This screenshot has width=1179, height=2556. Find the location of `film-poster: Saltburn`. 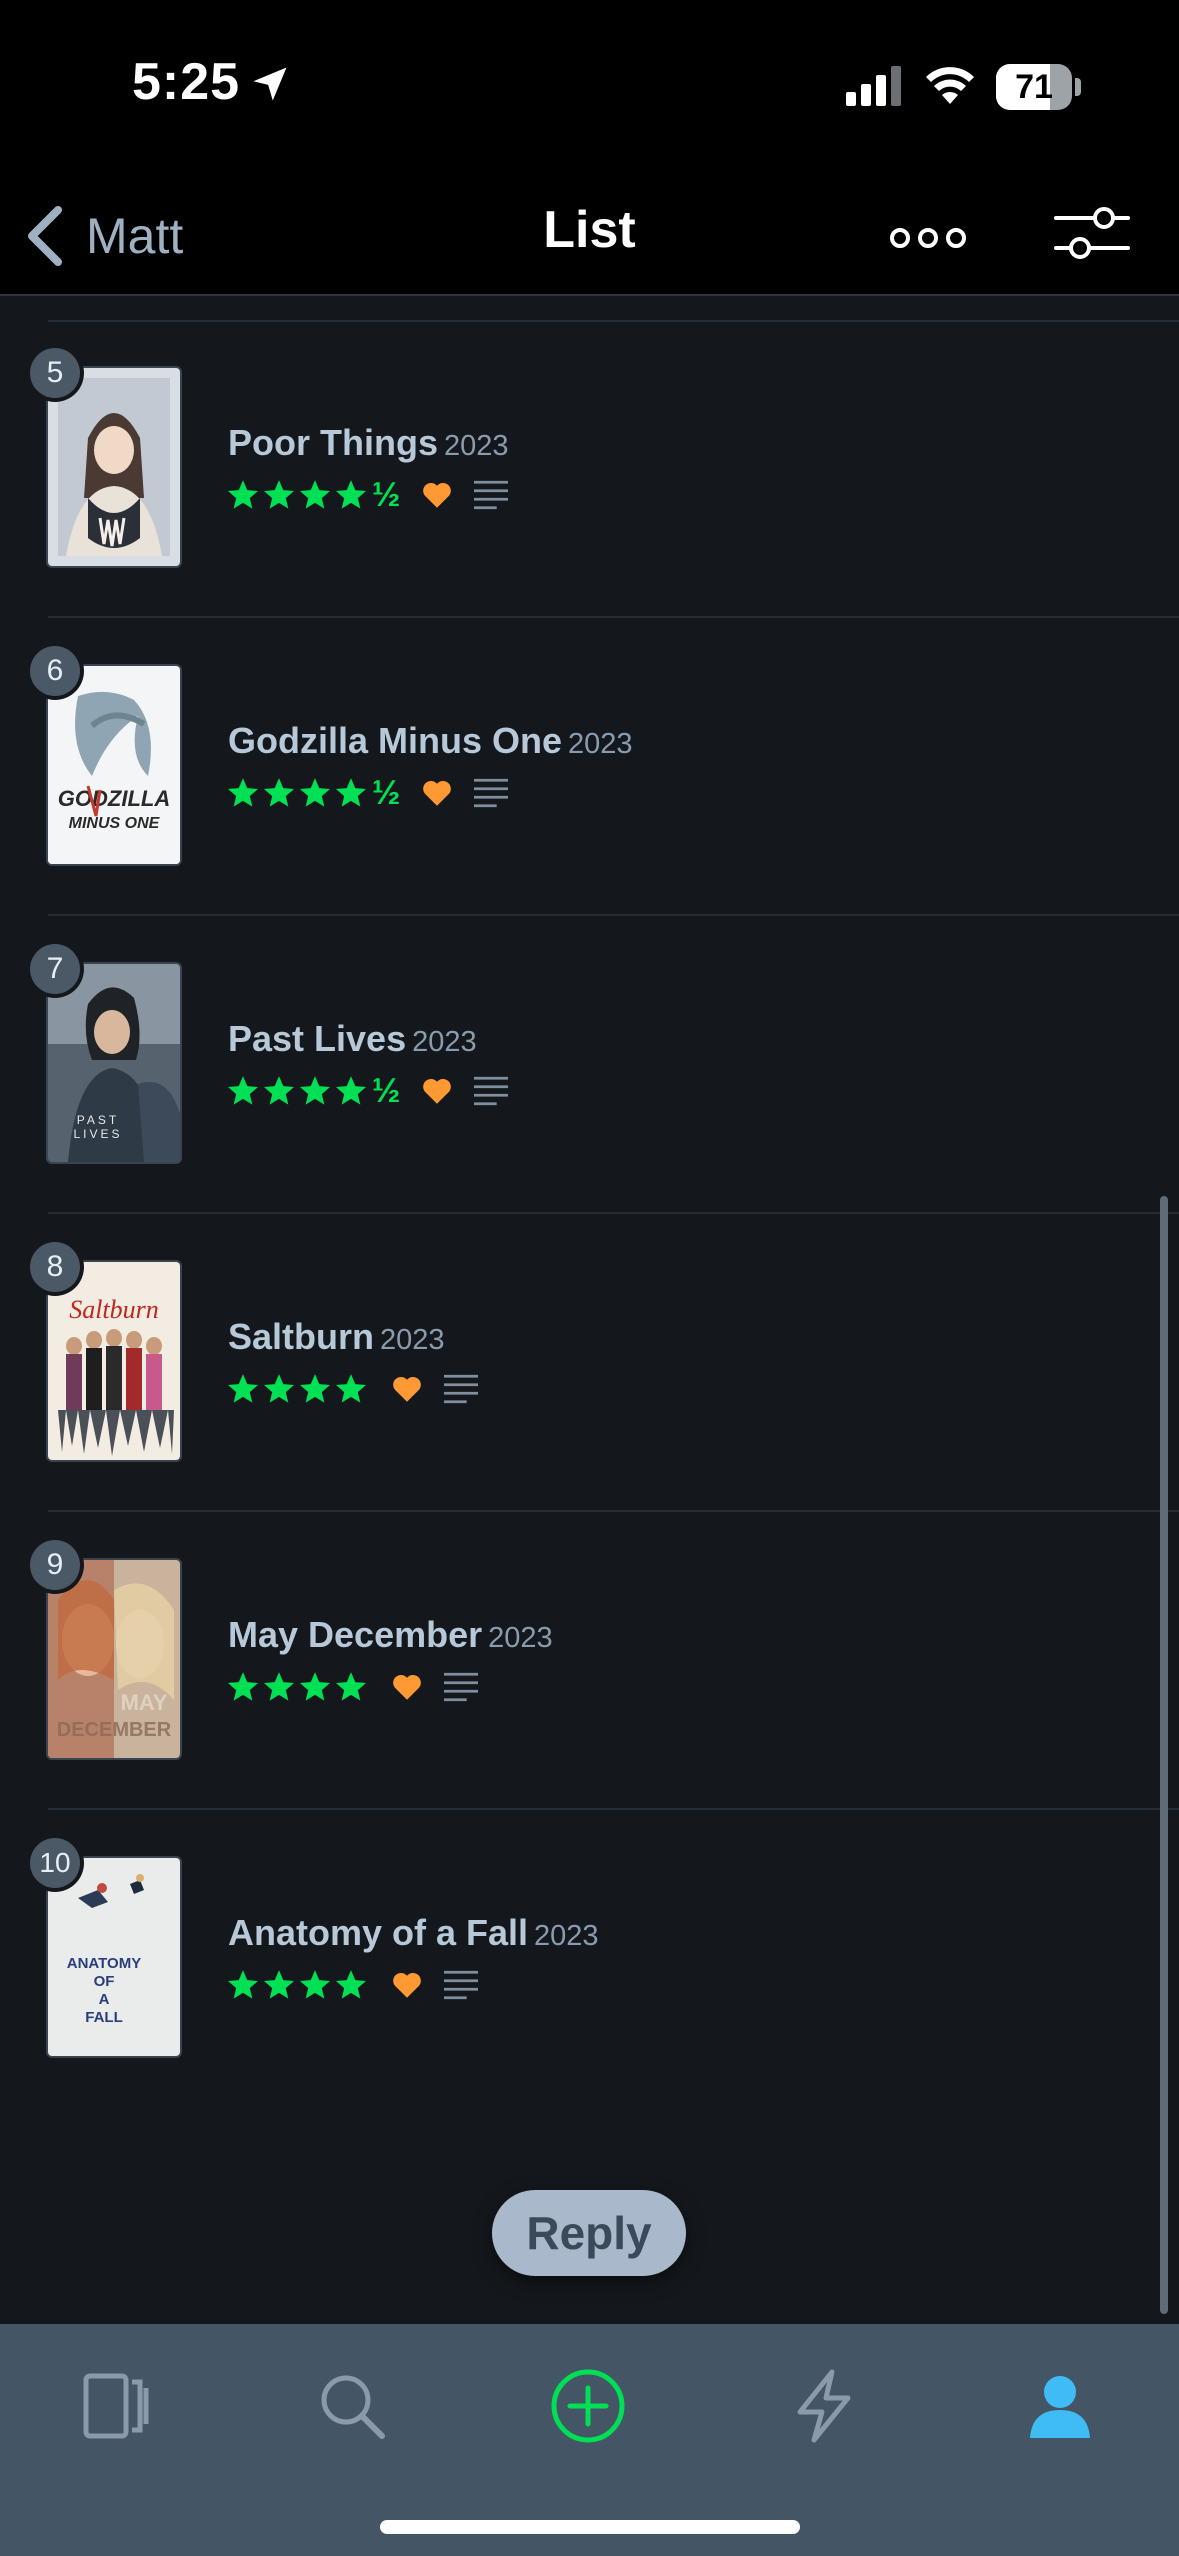

film-poster: Saltburn is located at coordinates (114, 1361).